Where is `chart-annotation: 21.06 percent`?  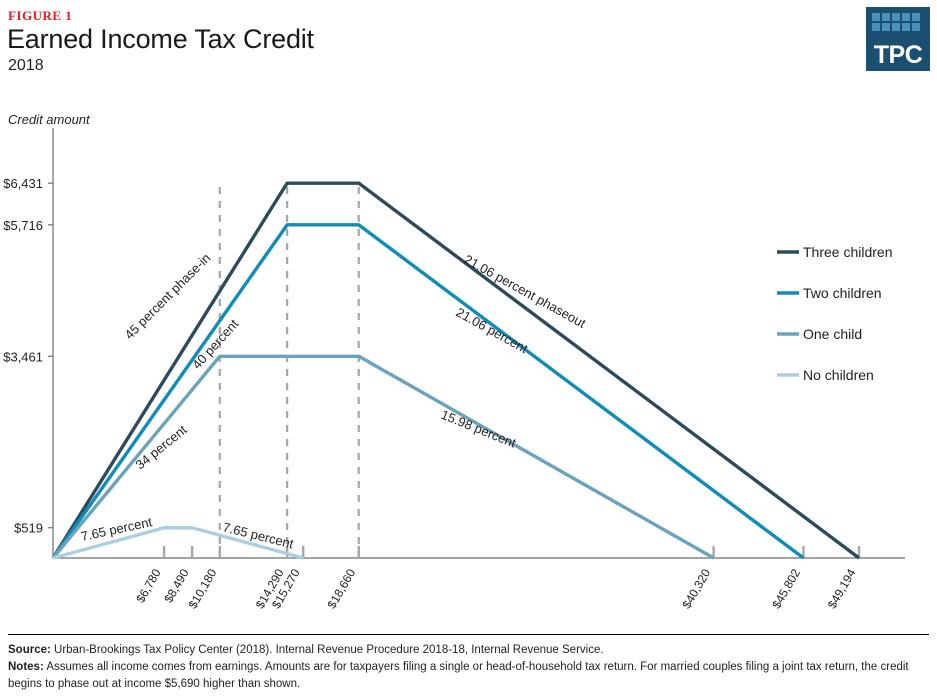 chart-annotation: 21.06 percent is located at coordinates (492, 331).